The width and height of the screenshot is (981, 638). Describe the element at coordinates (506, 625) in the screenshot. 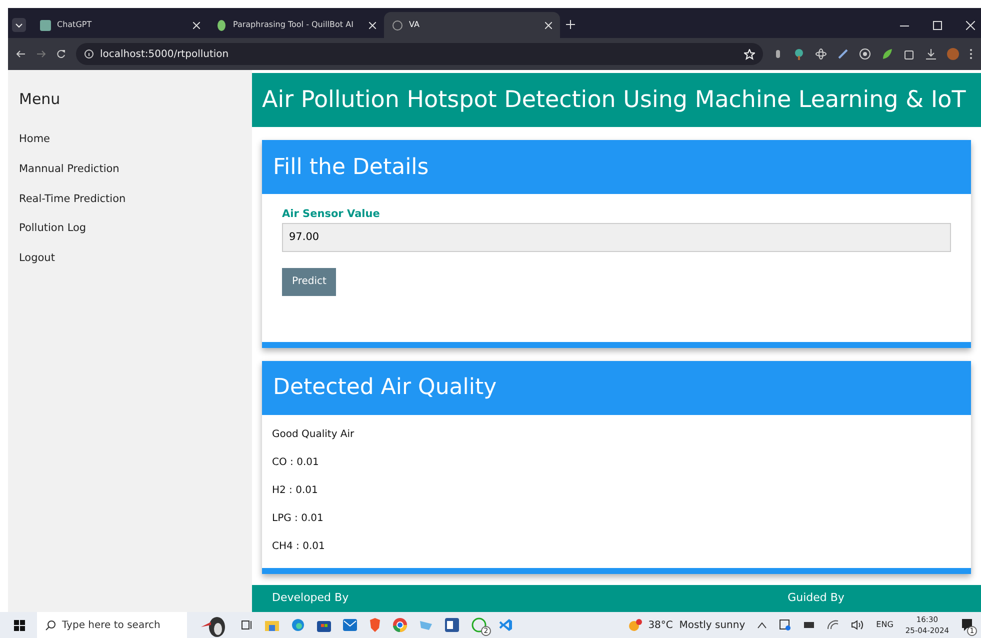

I see `code-editor-icon` at that location.